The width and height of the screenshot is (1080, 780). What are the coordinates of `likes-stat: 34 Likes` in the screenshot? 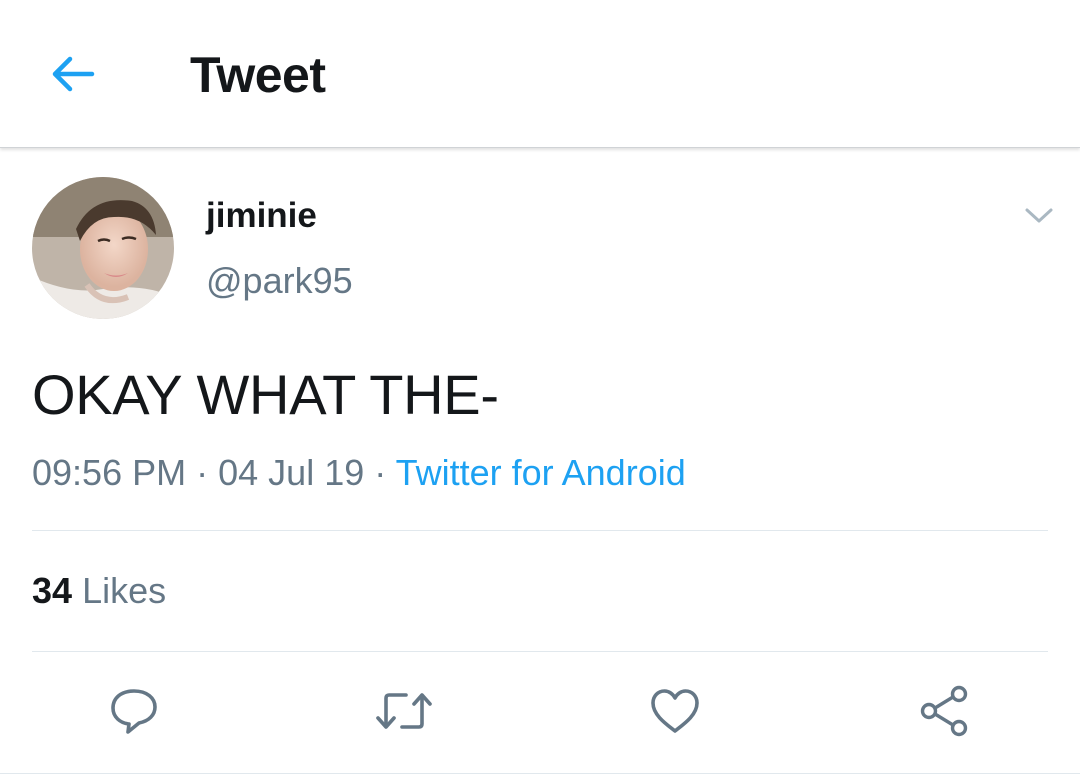 It's located at (99, 591).